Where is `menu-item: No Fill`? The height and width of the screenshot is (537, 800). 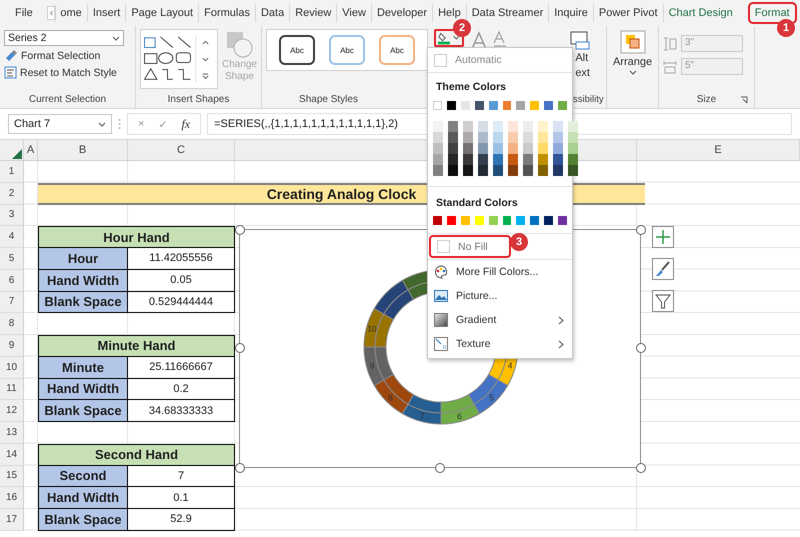 menu-item: No Fill is located at coordinates (470, 246).